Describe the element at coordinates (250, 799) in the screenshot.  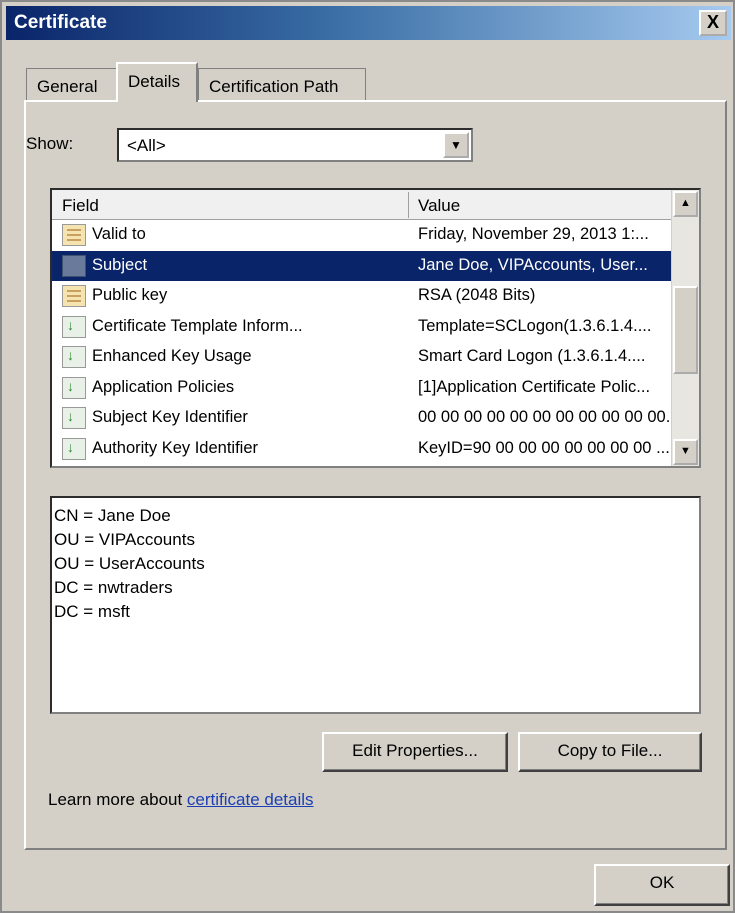
I see `certificate-details-link: certificate details` at that location.